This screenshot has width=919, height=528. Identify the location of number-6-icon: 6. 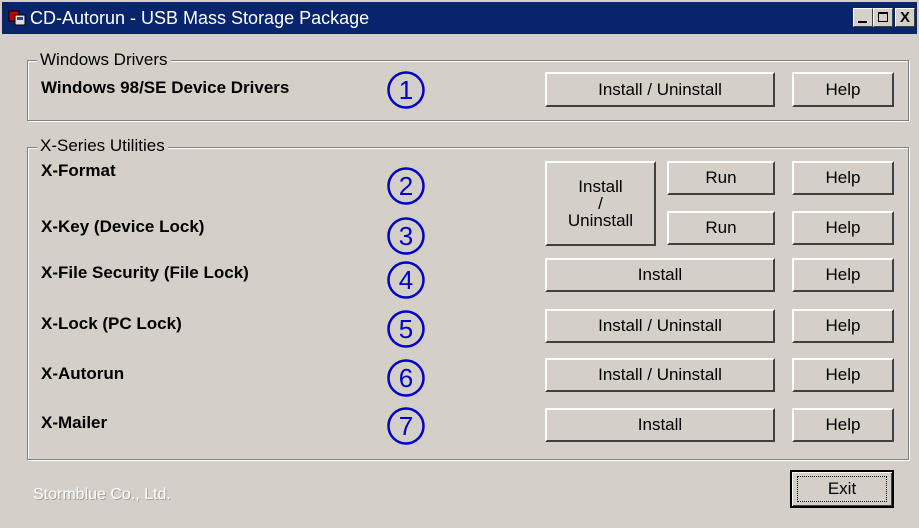
(406, 378).